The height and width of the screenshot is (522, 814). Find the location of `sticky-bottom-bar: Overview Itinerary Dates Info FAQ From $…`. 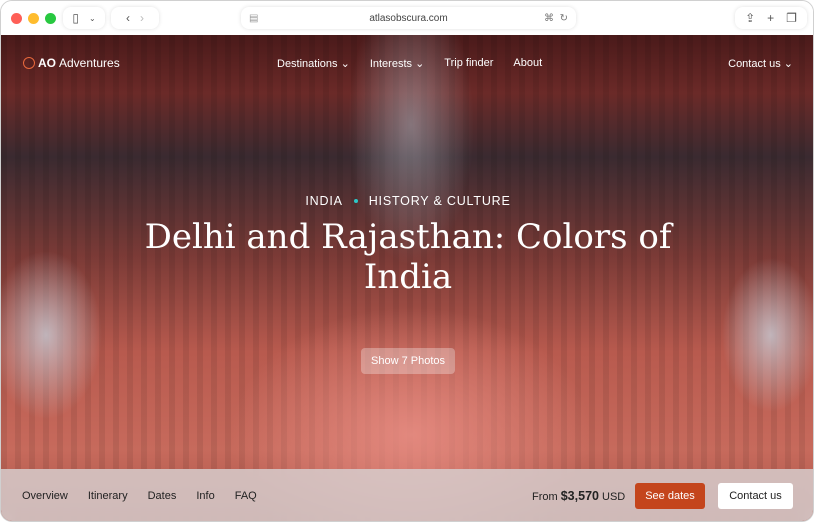

sticky-bottom-bar: Overview Itinerary Dates Info FAQ From $… is located at coordinates (407, 495).